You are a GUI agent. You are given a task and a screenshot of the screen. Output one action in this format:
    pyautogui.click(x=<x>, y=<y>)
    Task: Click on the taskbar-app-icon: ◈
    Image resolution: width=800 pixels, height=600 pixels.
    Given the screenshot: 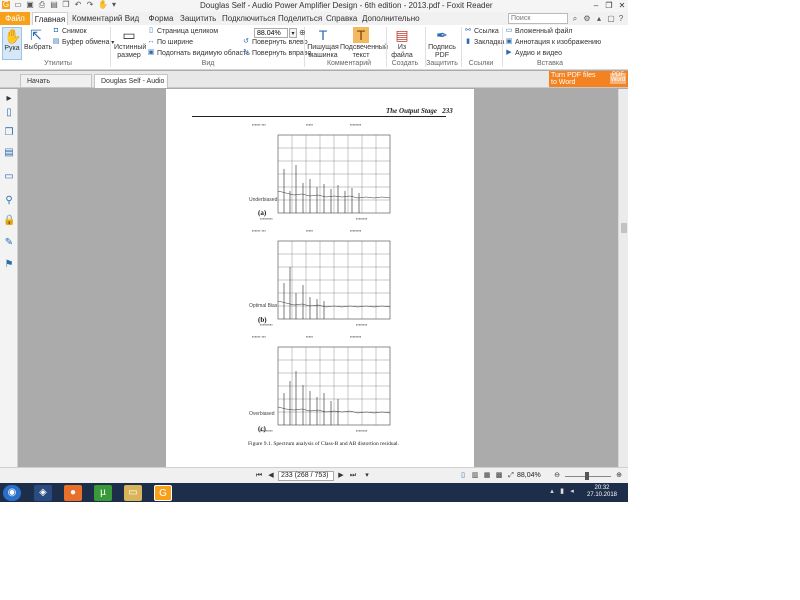 What is the action you would take?
    pyautogui.click(x=43, y=493)
    